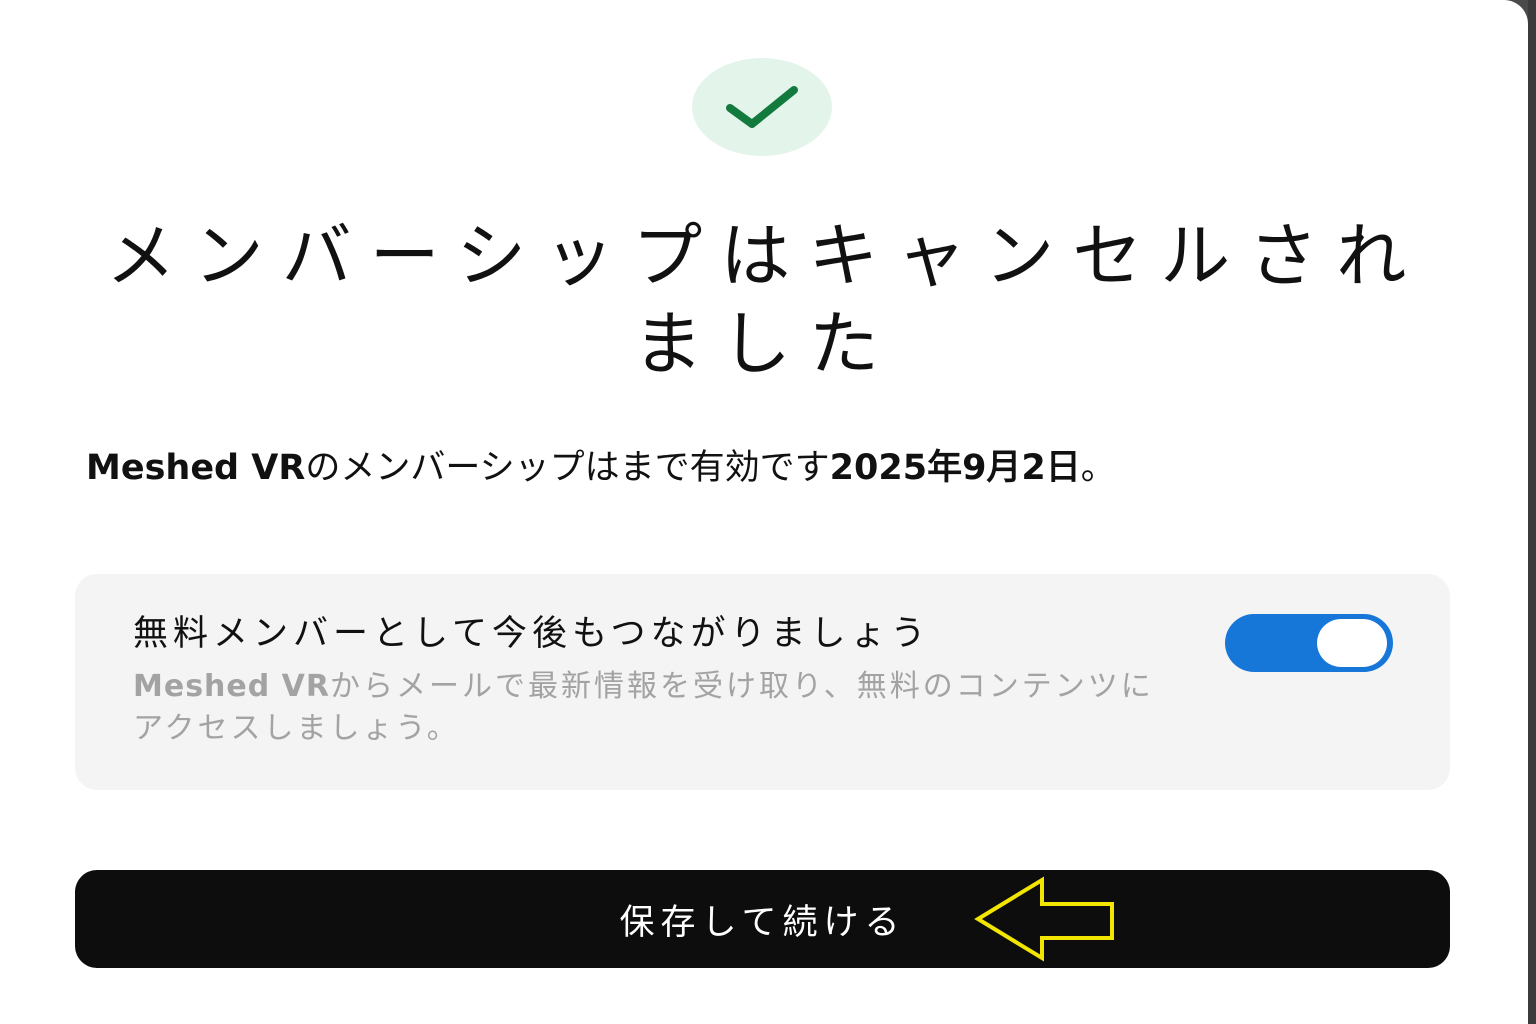  Describe the element at coordinates (1098, 468) in the screenshot. I see `sentence-end: 。` at that location.